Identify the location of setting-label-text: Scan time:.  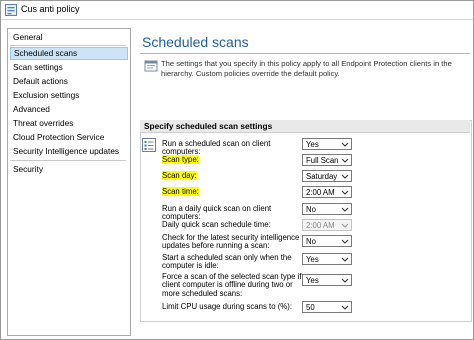
(180, 191).